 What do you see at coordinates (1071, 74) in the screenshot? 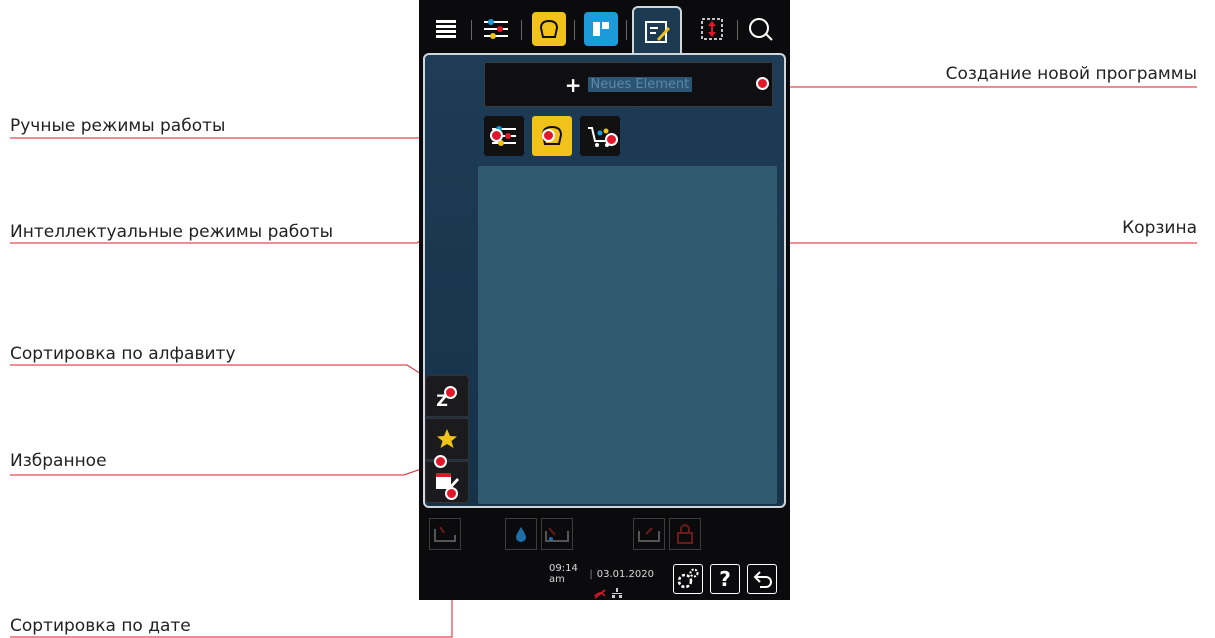
I see `label-create-program: Создание новой программы` at bounding box center [1071, 74].